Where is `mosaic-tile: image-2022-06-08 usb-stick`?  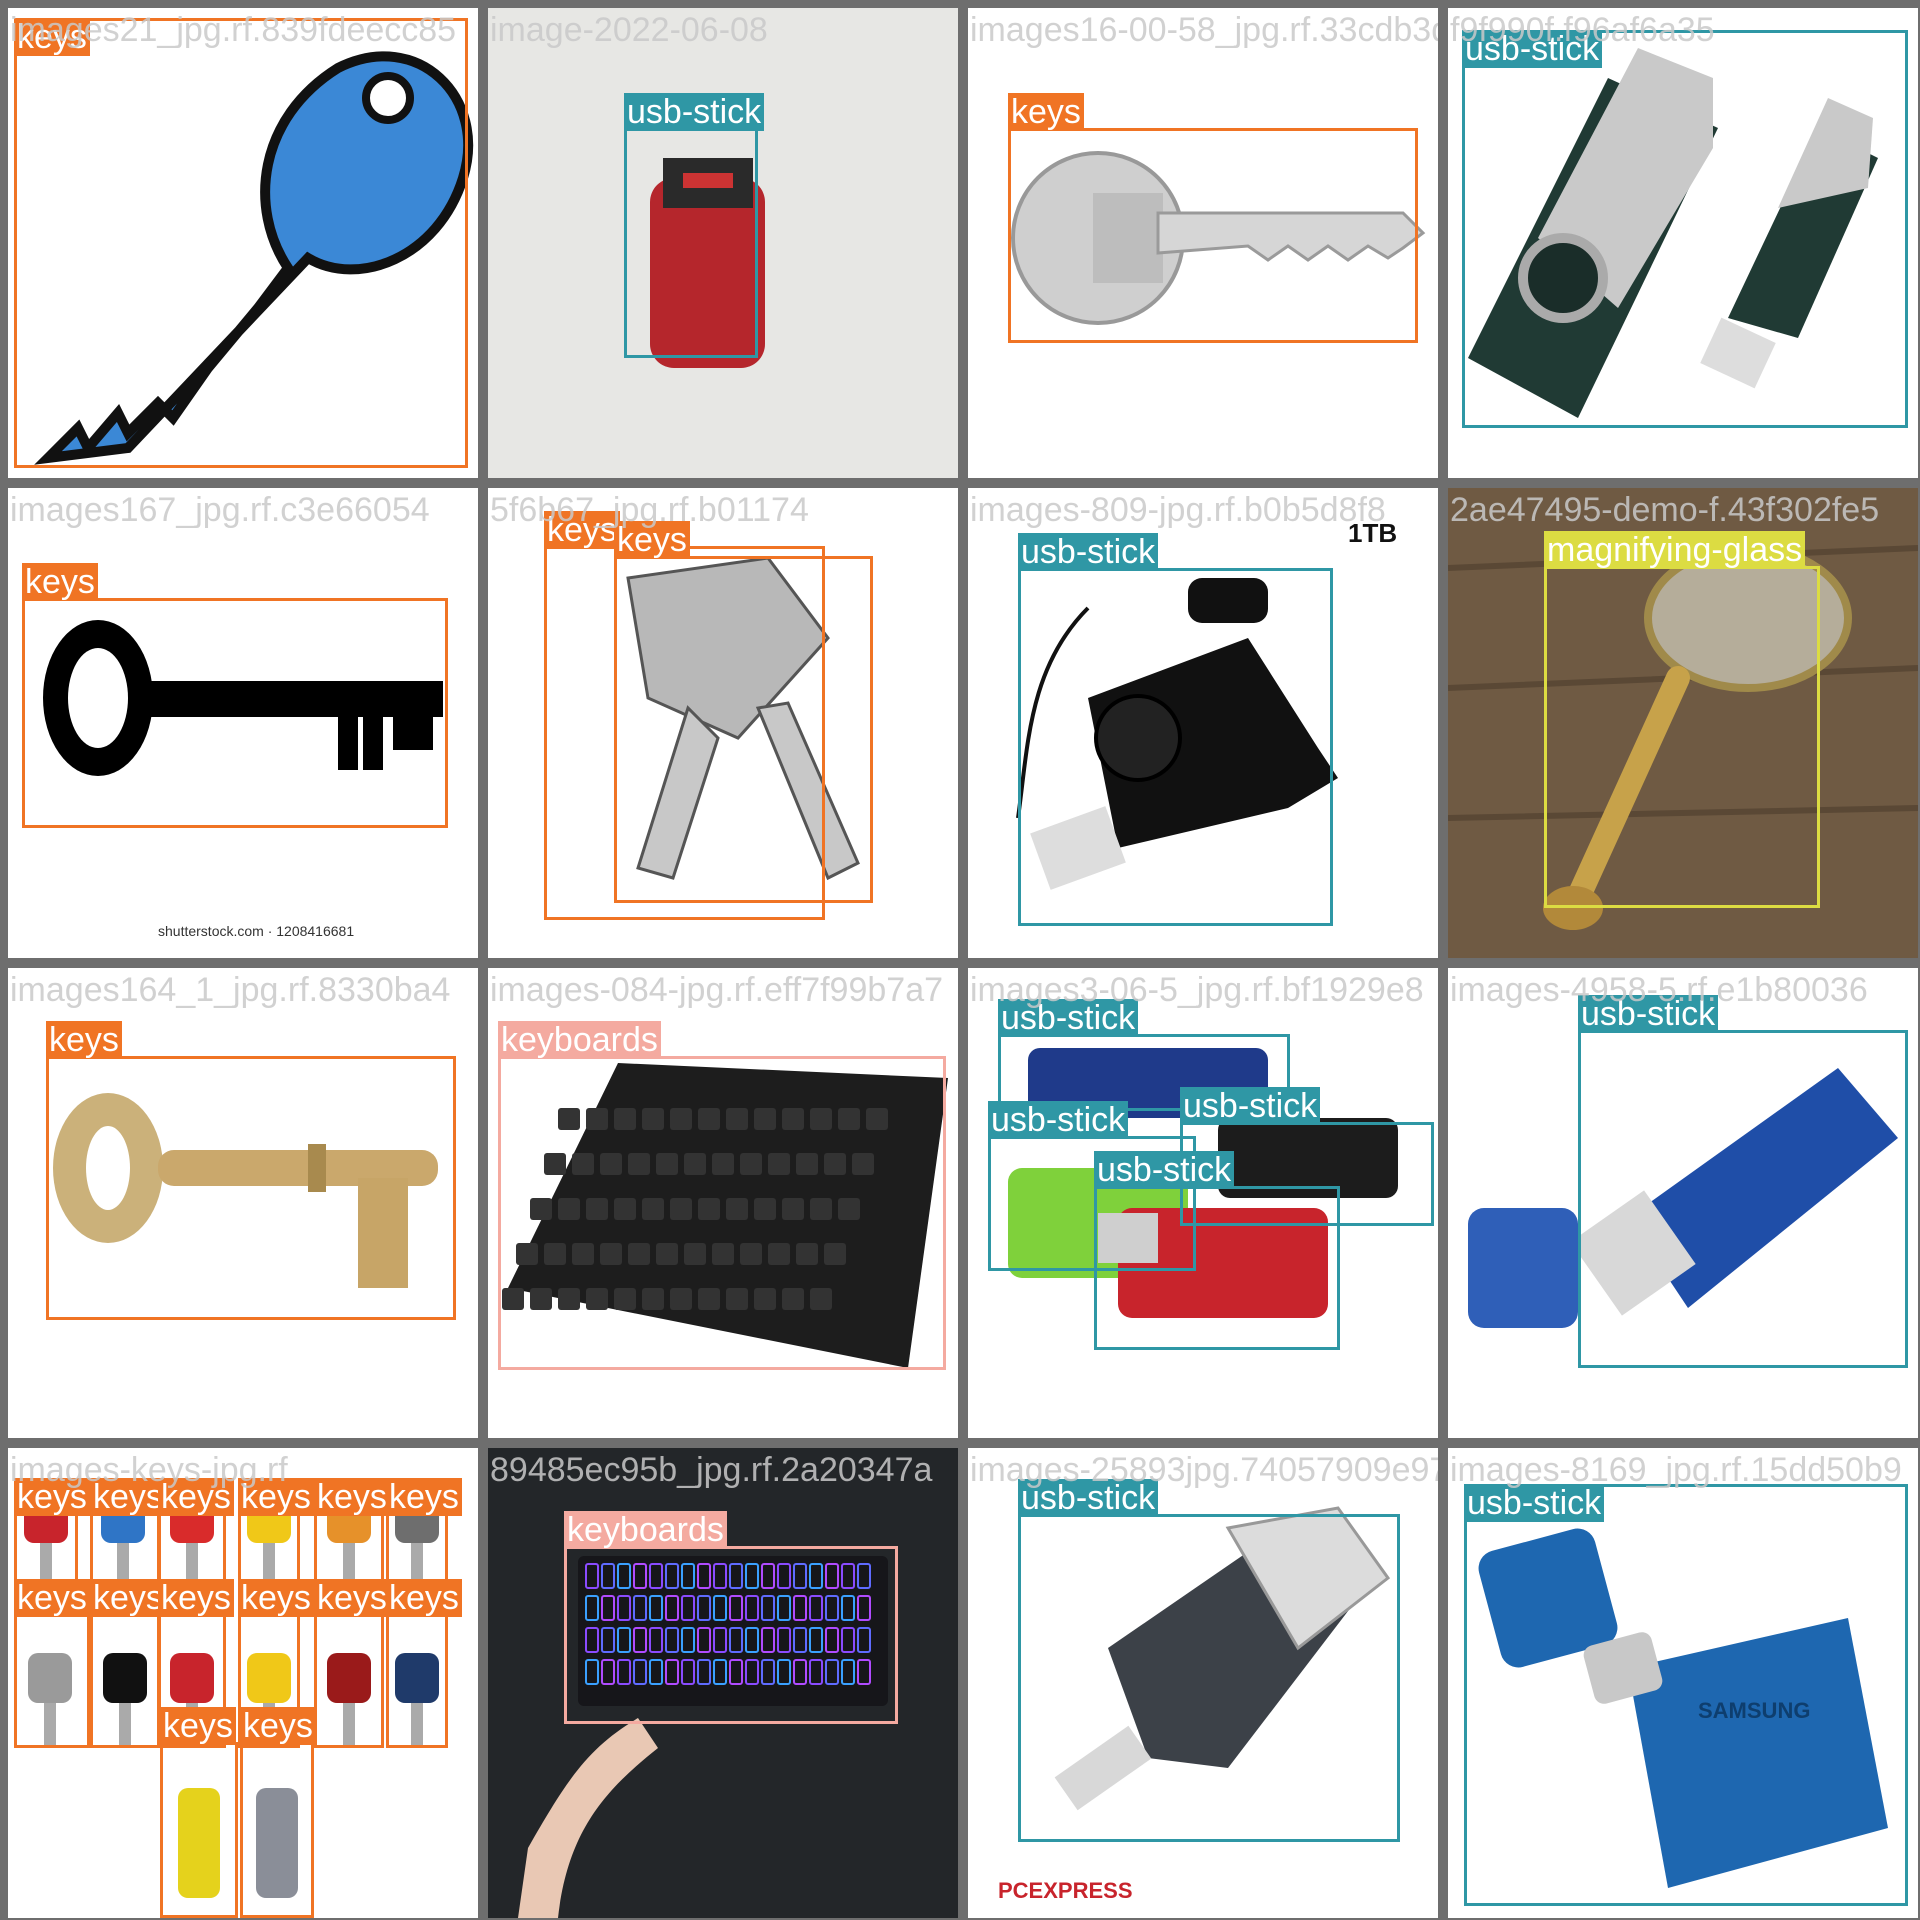 mosaic-tile: image-2022-06-08 usb-stick is located at coordinates (723, 243).